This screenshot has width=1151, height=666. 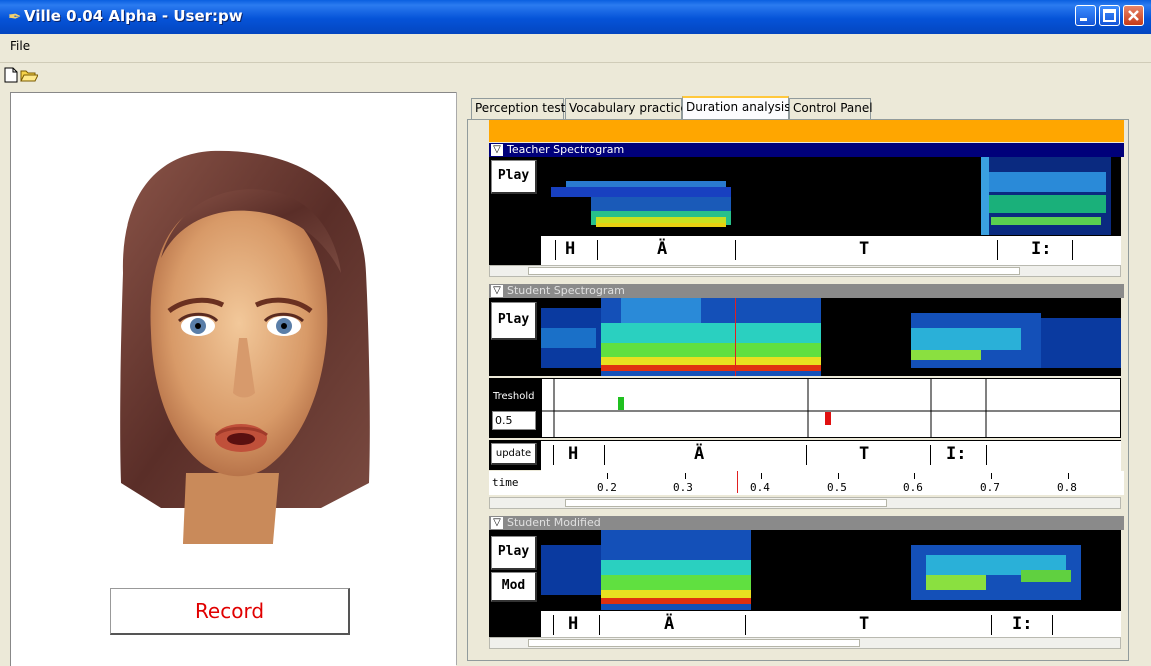 What do you see at coordinates (736, 108) in the screenshot?
I see `tab-duration-analysis: Duration analysis` at bounding box center [736, 108].